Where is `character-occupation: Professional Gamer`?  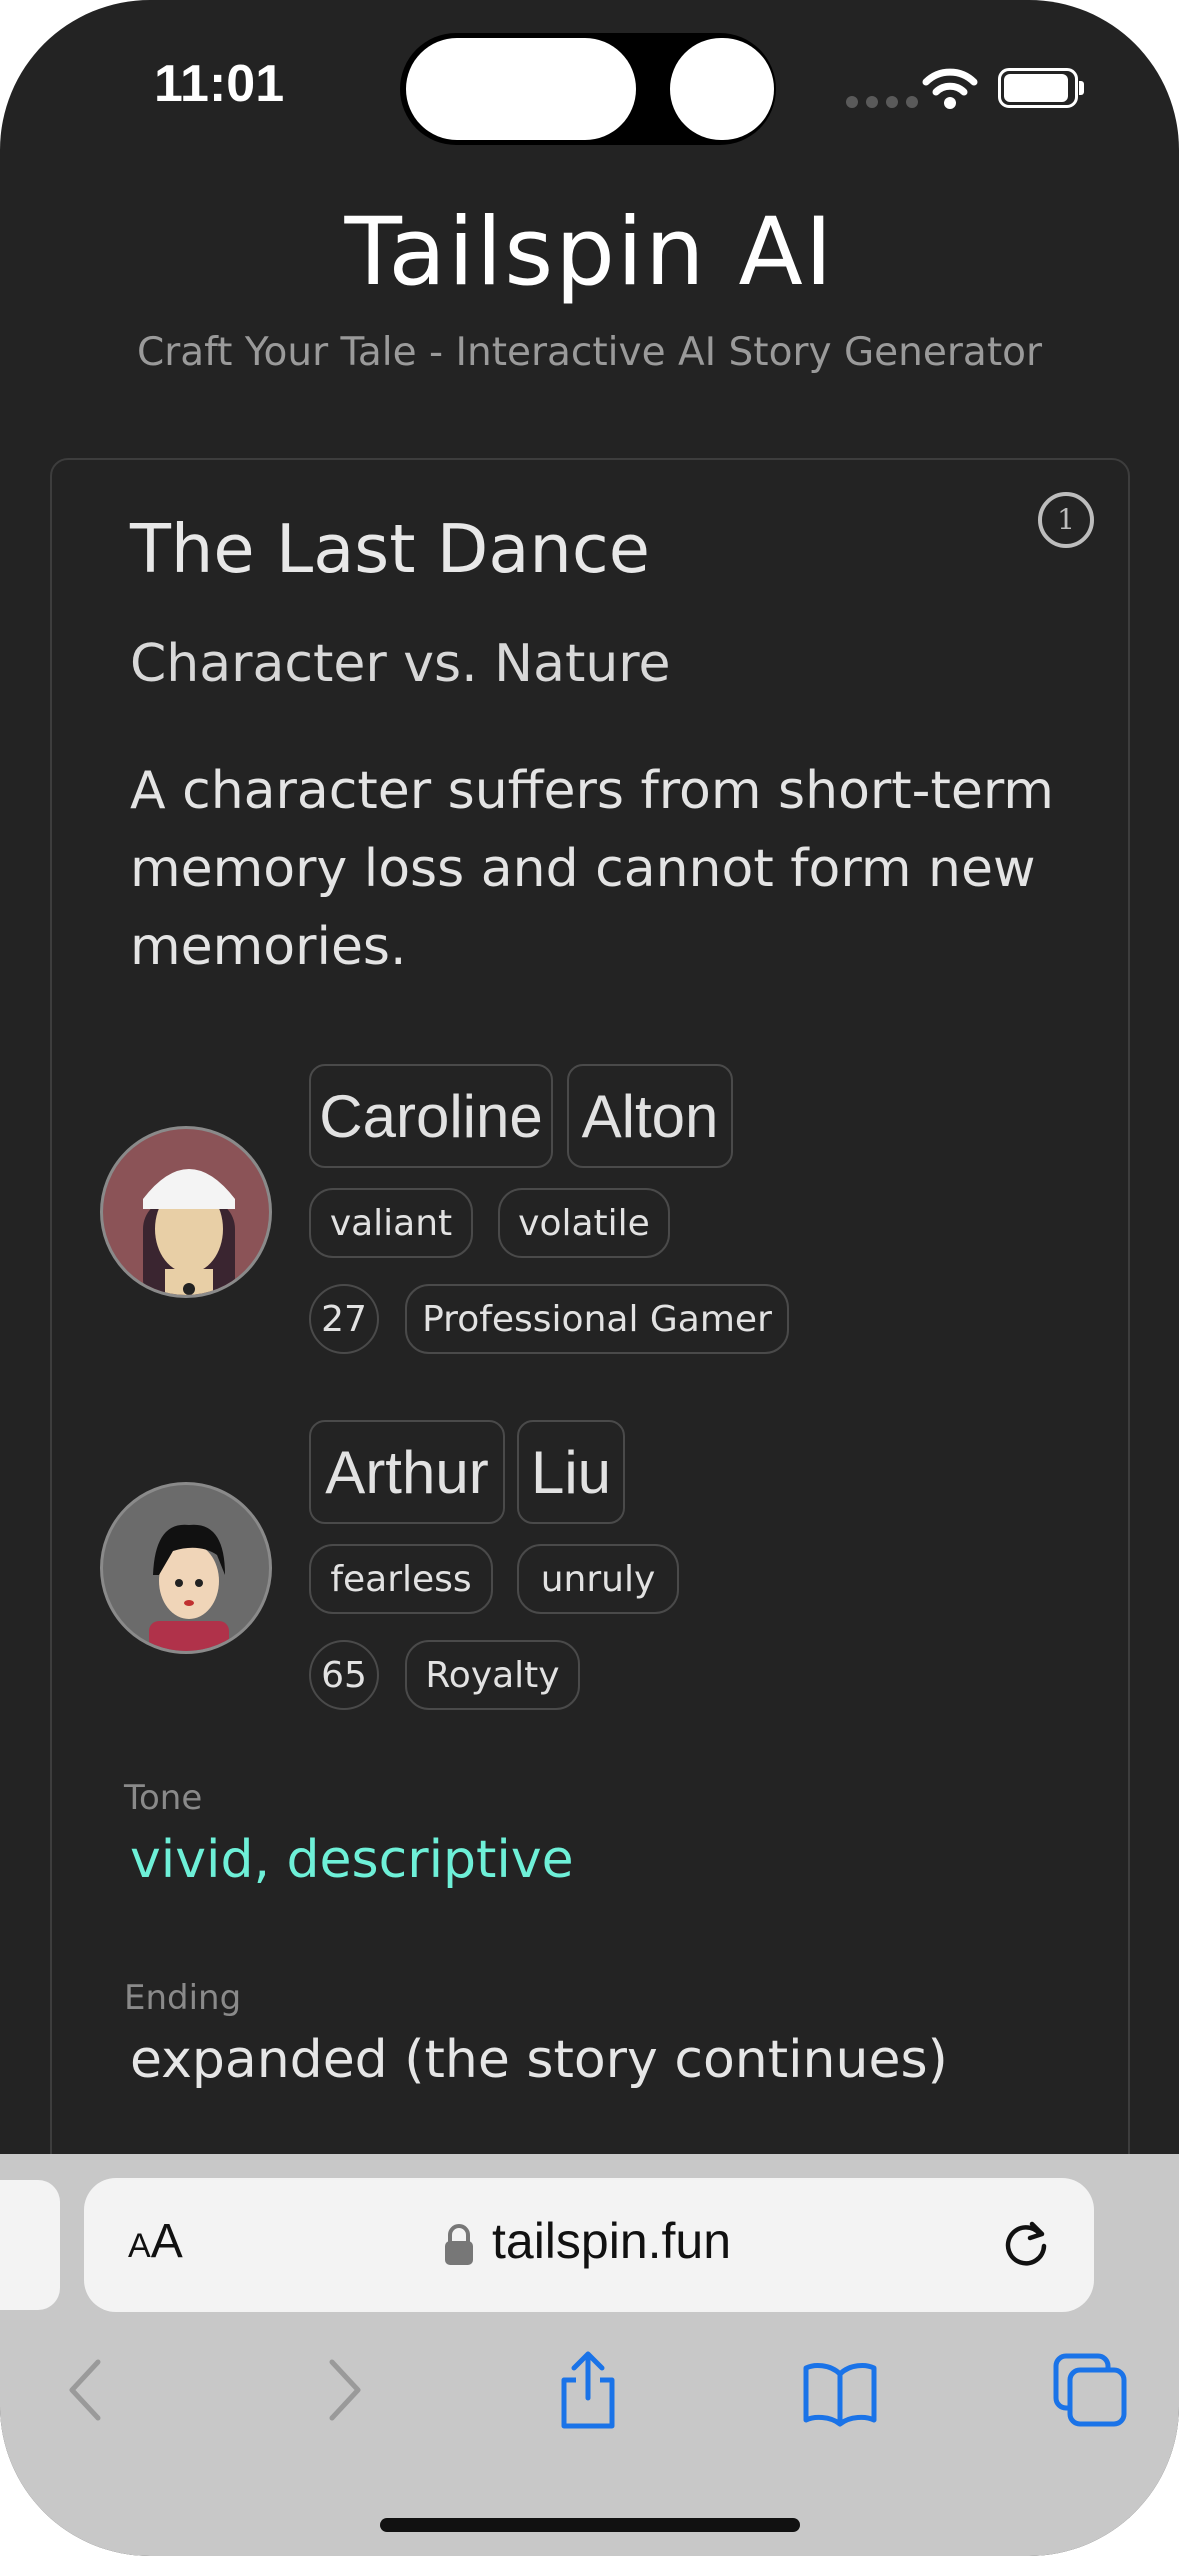 character-occupation: Professional Gamer is located at coordinates (597, 1319).